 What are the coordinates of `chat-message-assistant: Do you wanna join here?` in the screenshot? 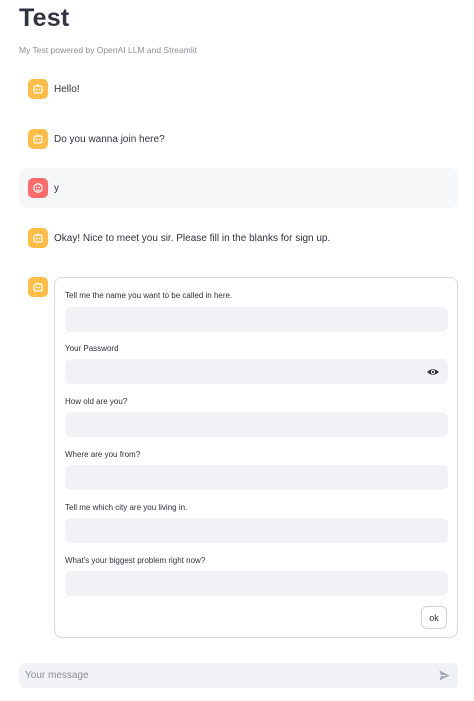 It's located at (238, 139).